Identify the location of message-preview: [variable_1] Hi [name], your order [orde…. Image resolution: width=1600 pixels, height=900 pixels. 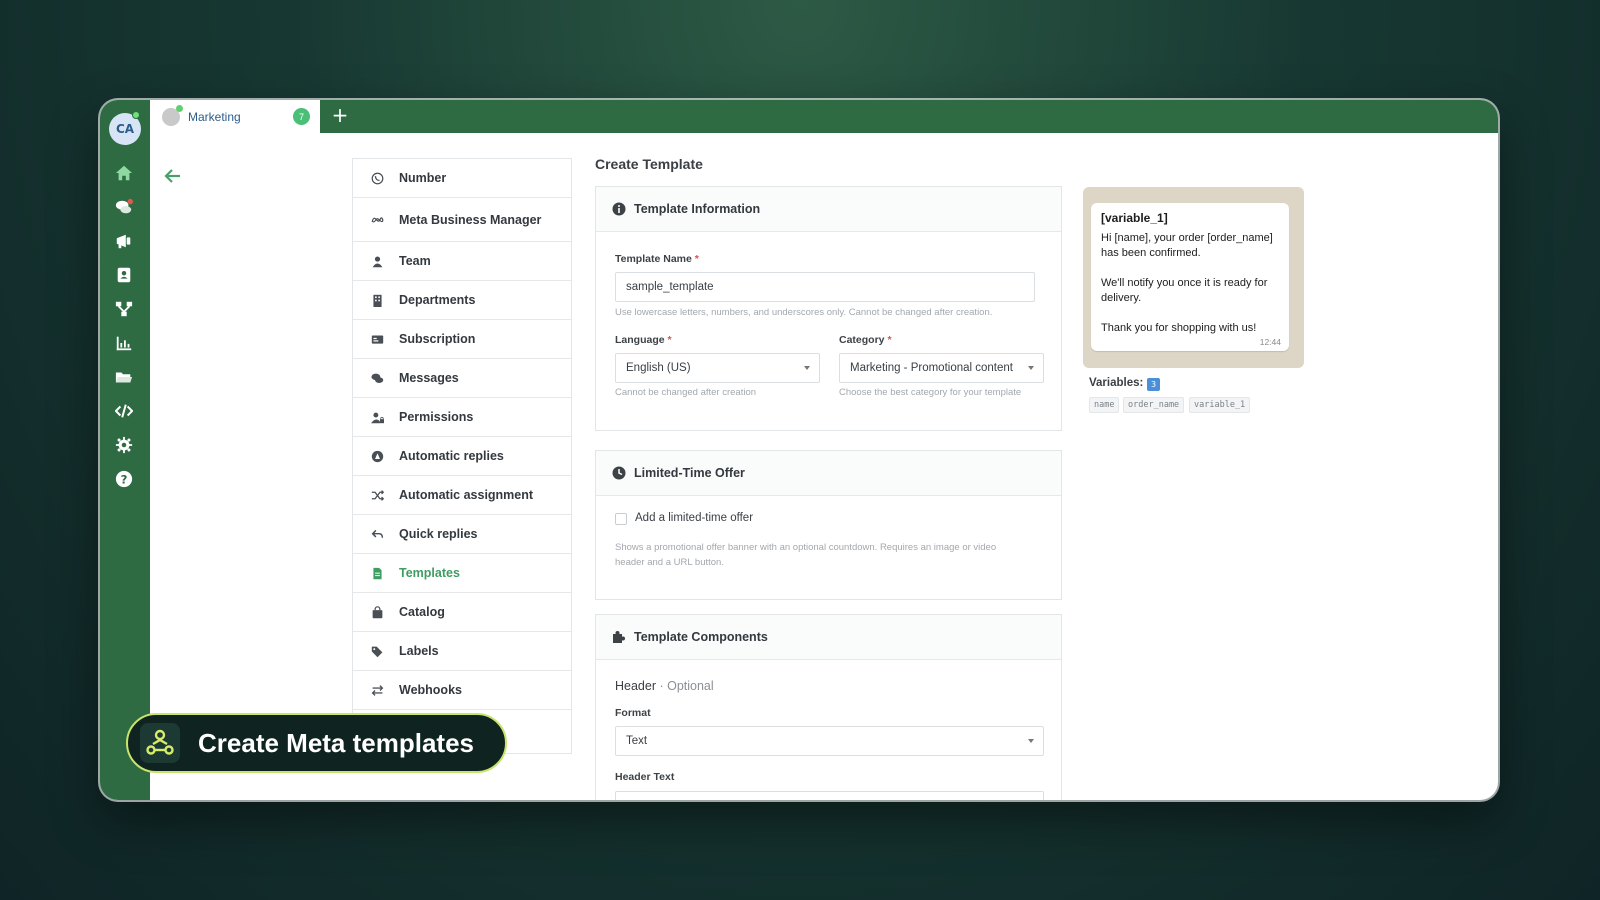
(1193, 277).